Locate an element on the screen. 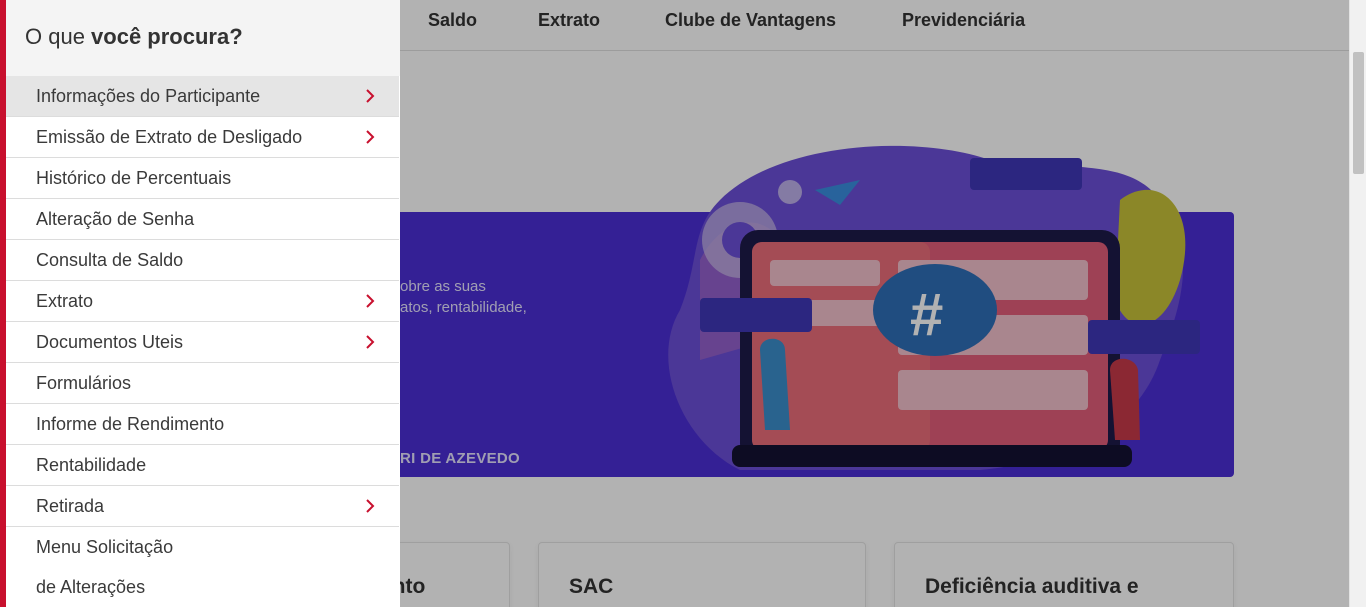 The width and height of the screenshot is (1366, 607). menu-item-informe-rendimento: Informe de Rendimento is located at coordinates (202, 424).